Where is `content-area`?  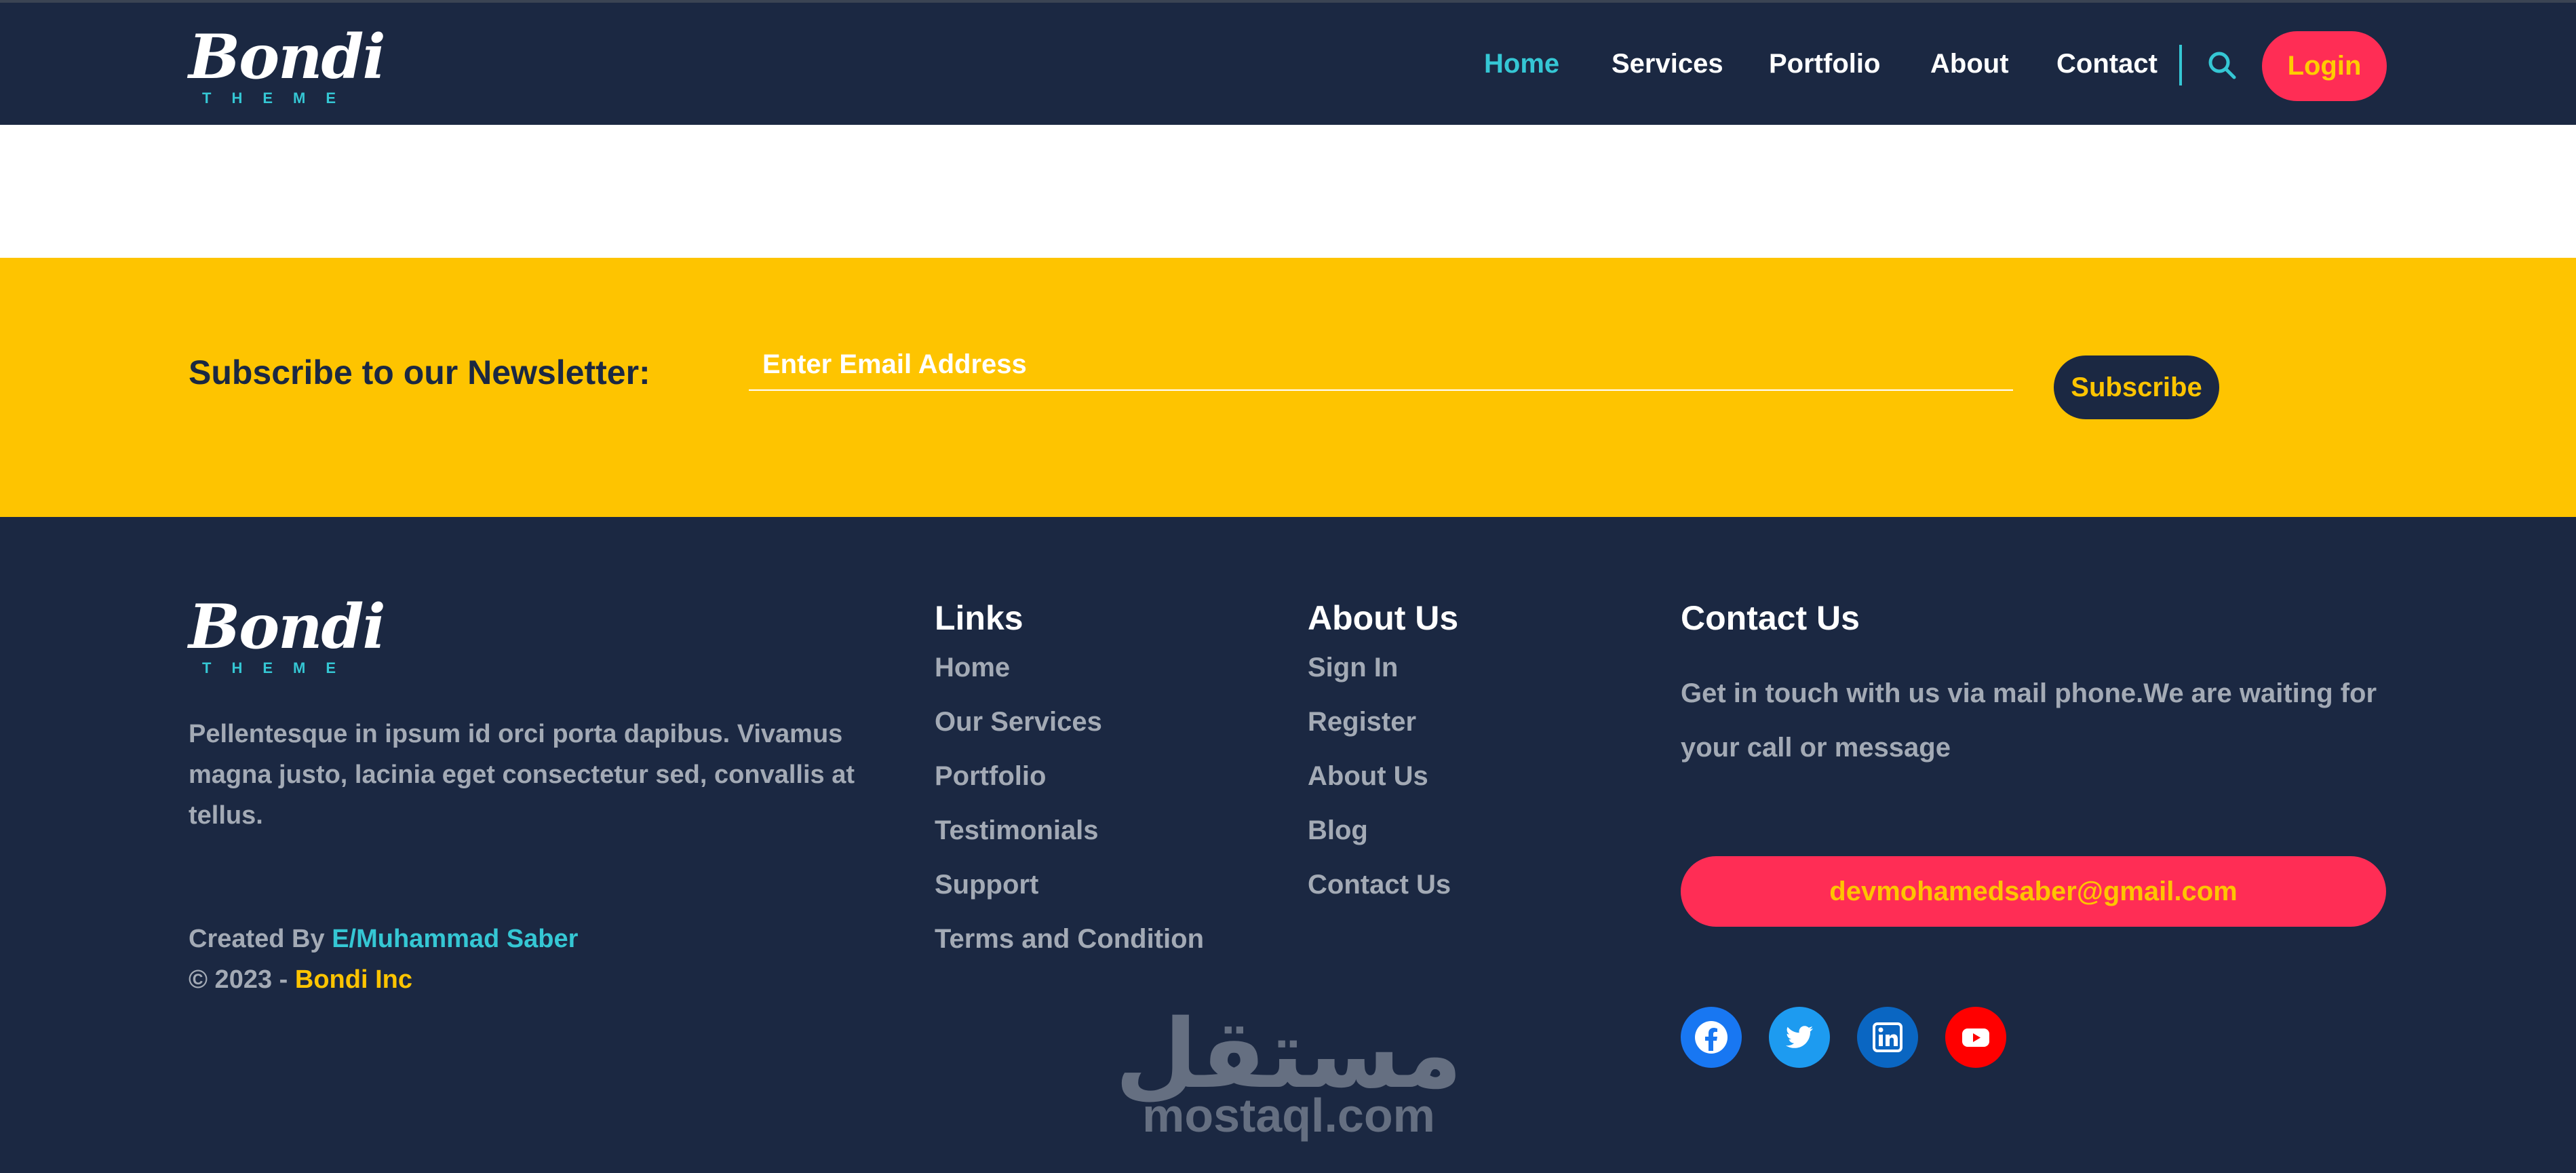 content-area is located at coordinates (1288, 191).